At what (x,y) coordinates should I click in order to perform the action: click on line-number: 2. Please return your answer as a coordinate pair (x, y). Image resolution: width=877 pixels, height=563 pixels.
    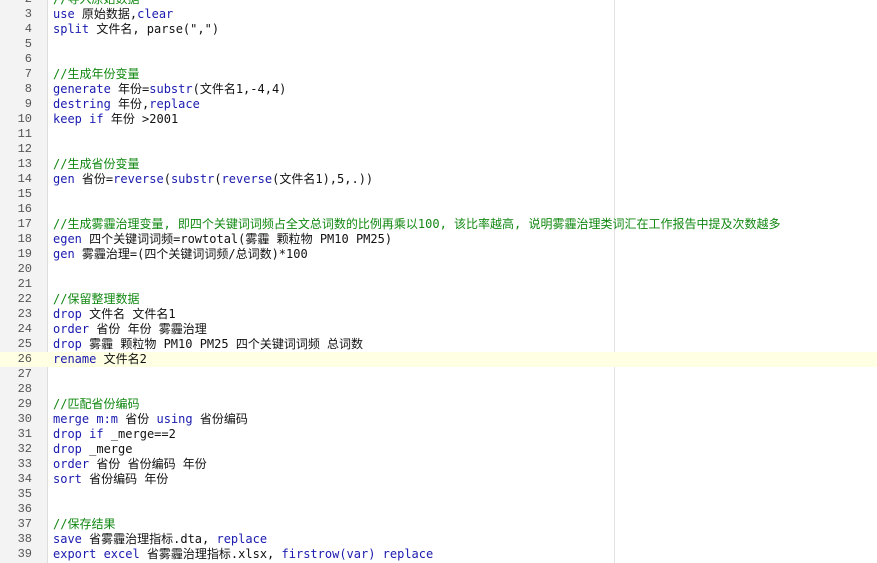
    Looking at the image, I should click on (16, 3).